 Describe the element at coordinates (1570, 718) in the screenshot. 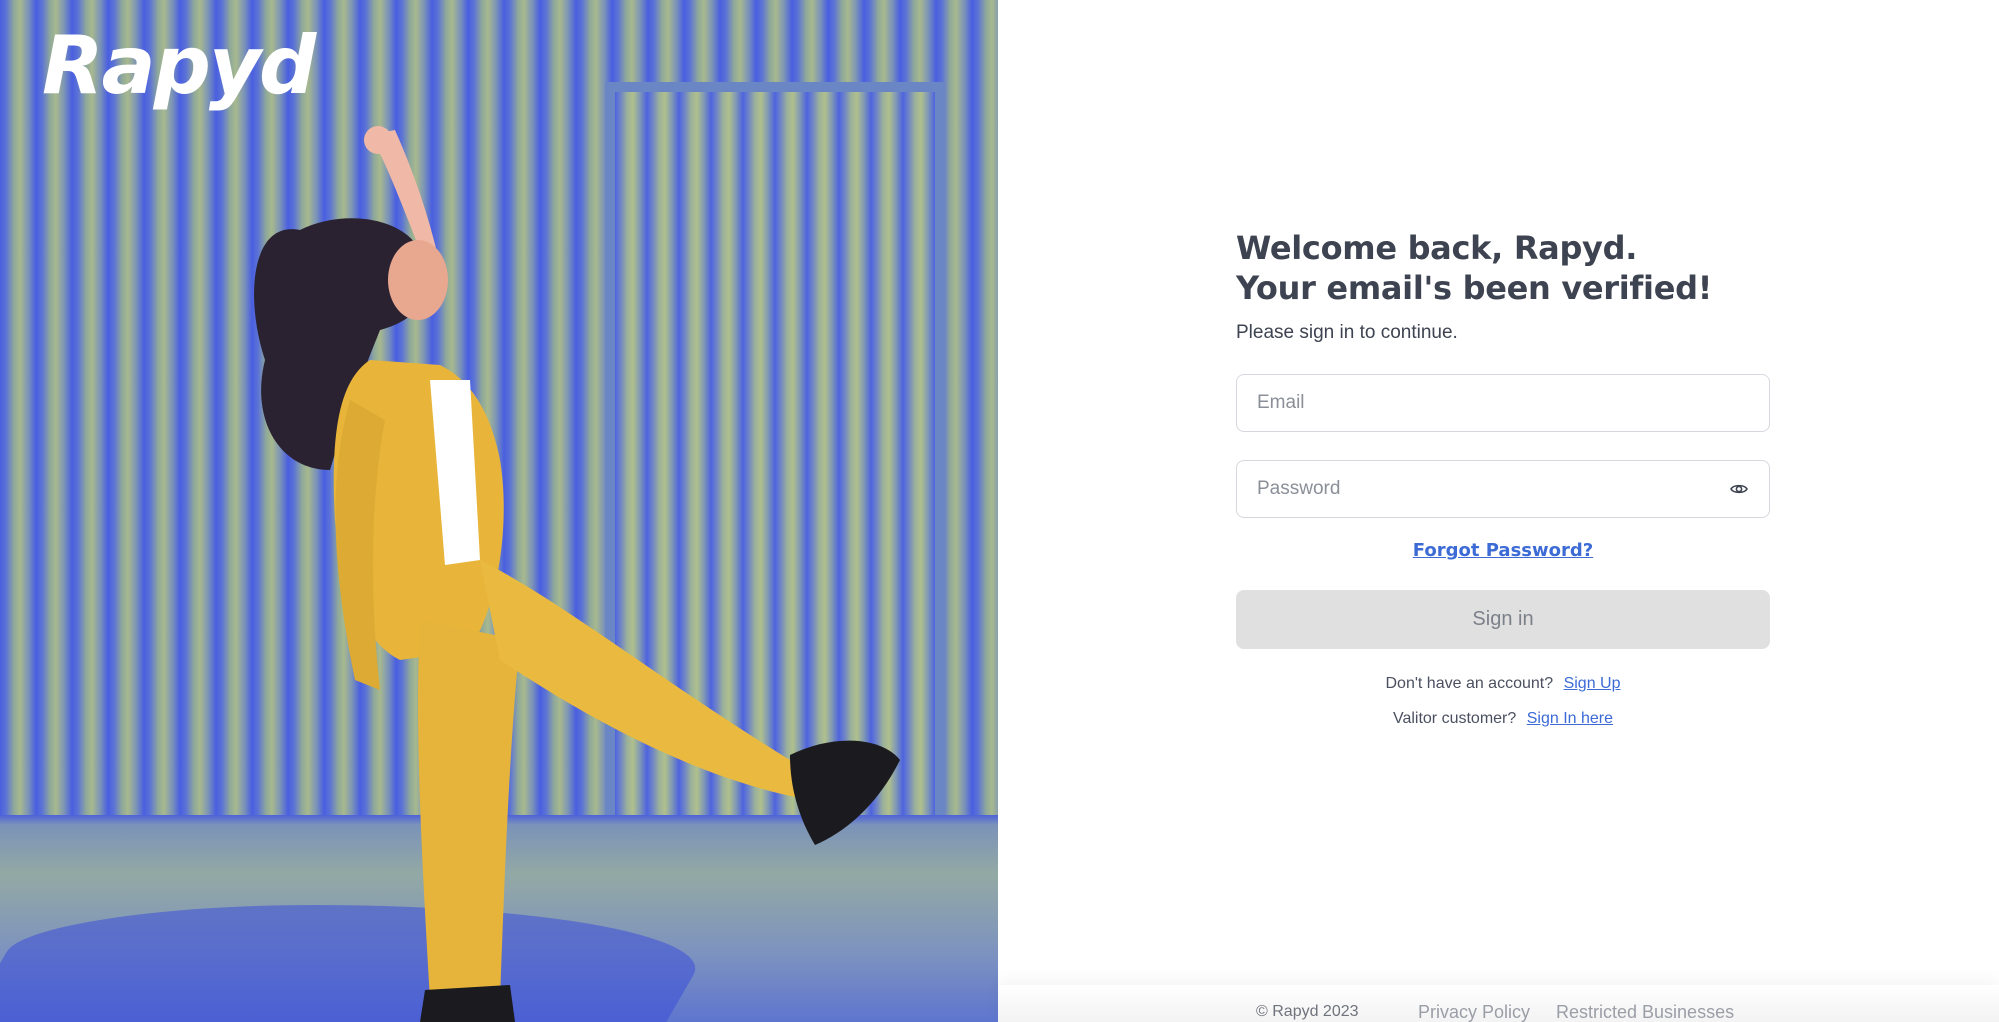

I see `valitor-sign-in-link: Sign In here` at that location.